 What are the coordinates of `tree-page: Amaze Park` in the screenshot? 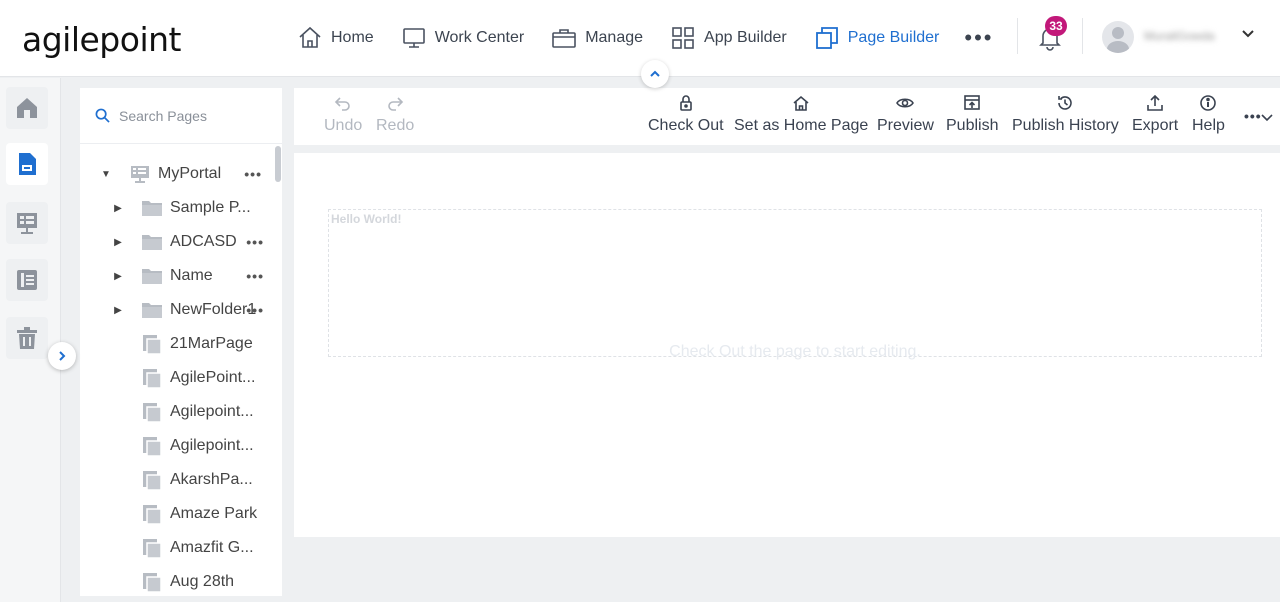 It's located at (177, 514).